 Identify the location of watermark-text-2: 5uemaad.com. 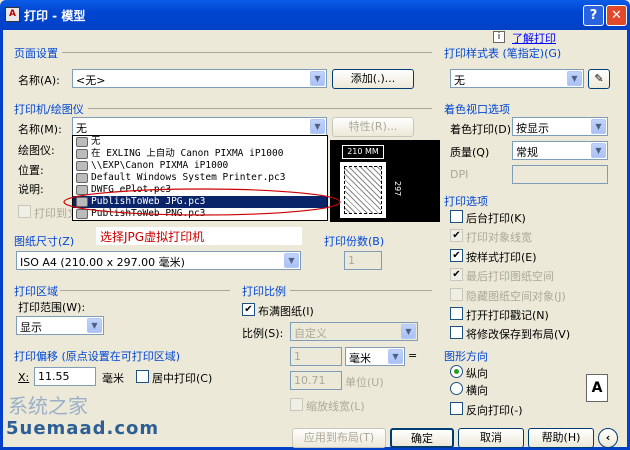
(83, 428).